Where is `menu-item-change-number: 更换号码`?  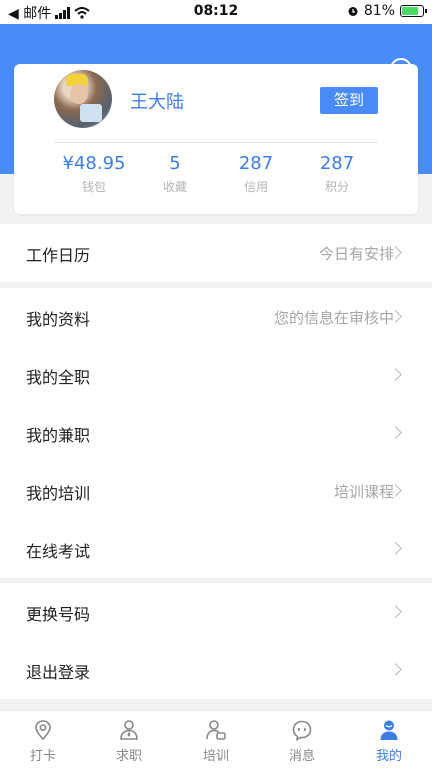
menu-item-change-number: 更换号码 is located at coordinates (216, 612).